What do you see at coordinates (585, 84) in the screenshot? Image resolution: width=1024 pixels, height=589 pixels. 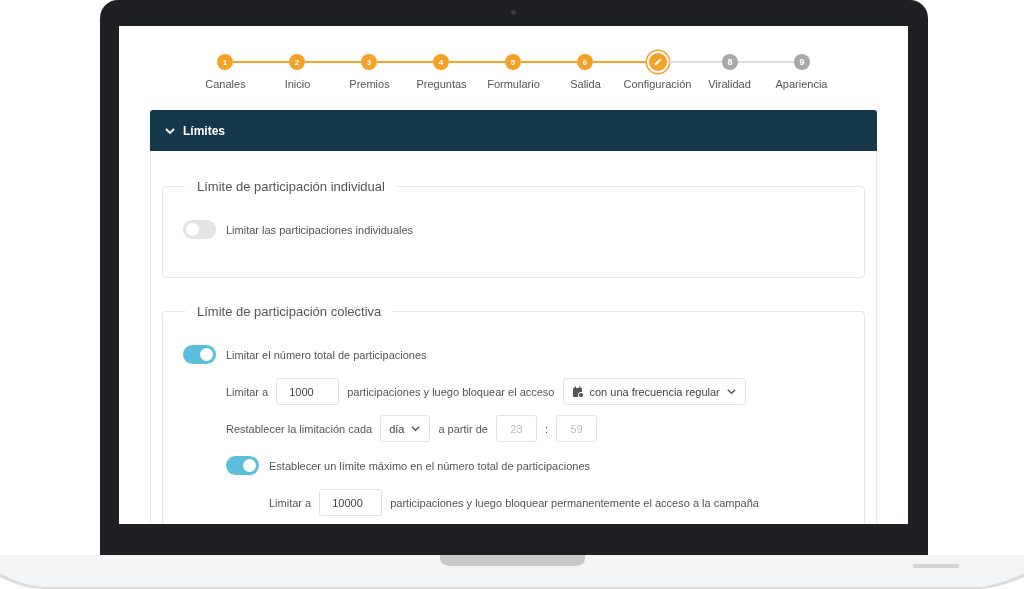 I see `step-label: Salida` at bounding box center [585, 84].